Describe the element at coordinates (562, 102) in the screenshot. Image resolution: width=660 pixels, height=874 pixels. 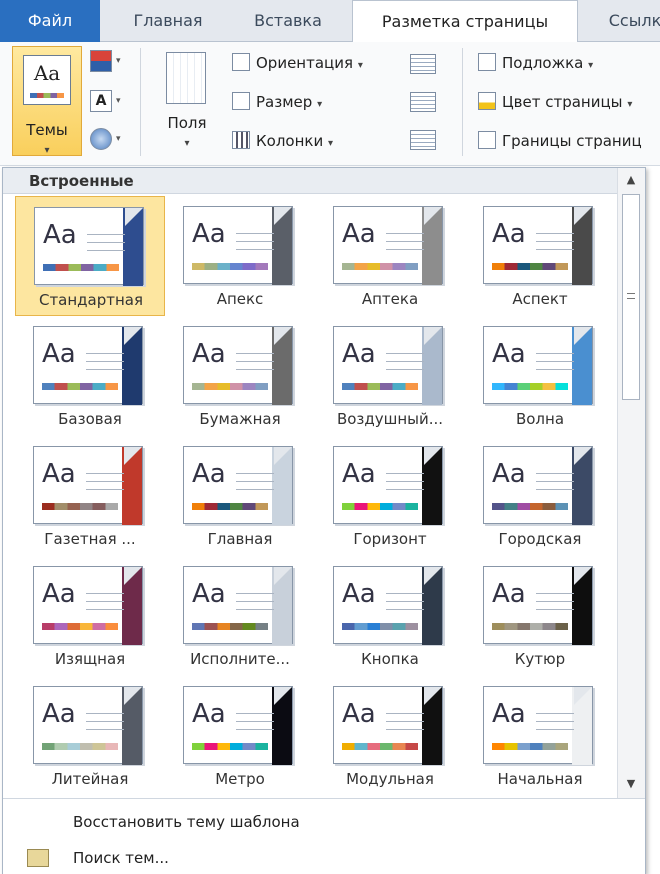
I see `page-color-label: Цвет страницы` at that location.